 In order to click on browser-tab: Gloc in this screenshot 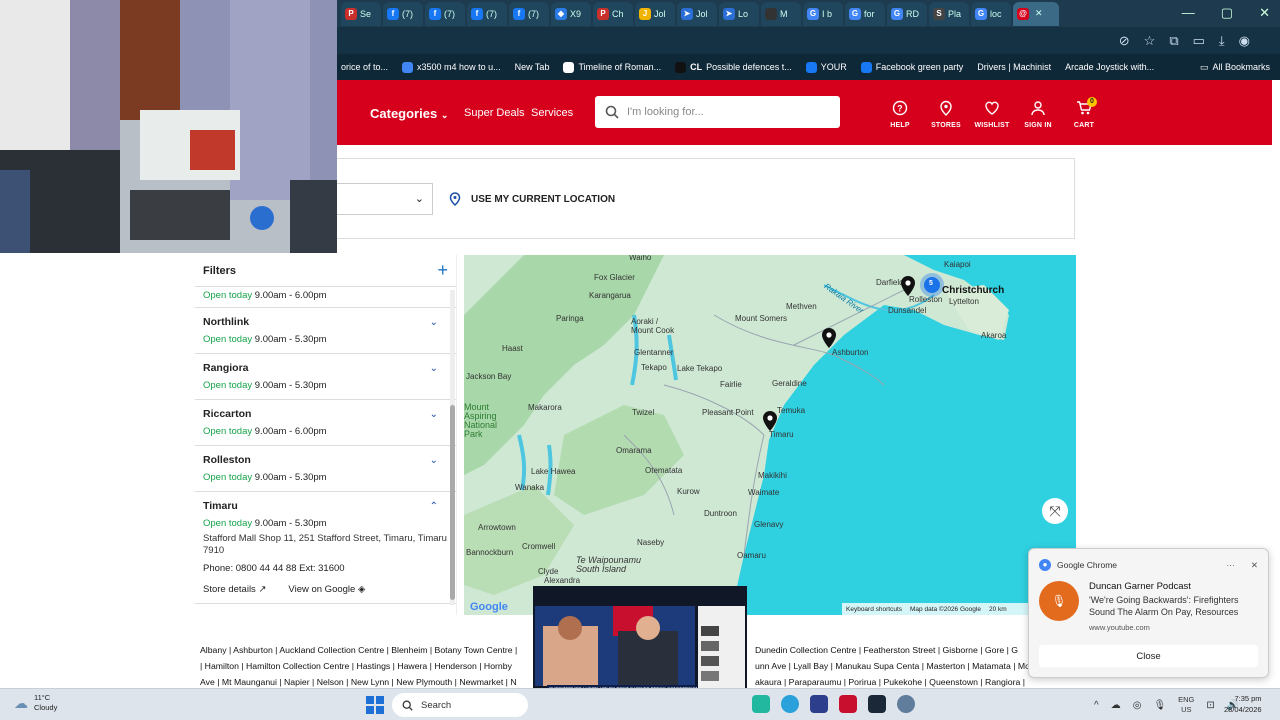, I will do `click(991, 13)`.